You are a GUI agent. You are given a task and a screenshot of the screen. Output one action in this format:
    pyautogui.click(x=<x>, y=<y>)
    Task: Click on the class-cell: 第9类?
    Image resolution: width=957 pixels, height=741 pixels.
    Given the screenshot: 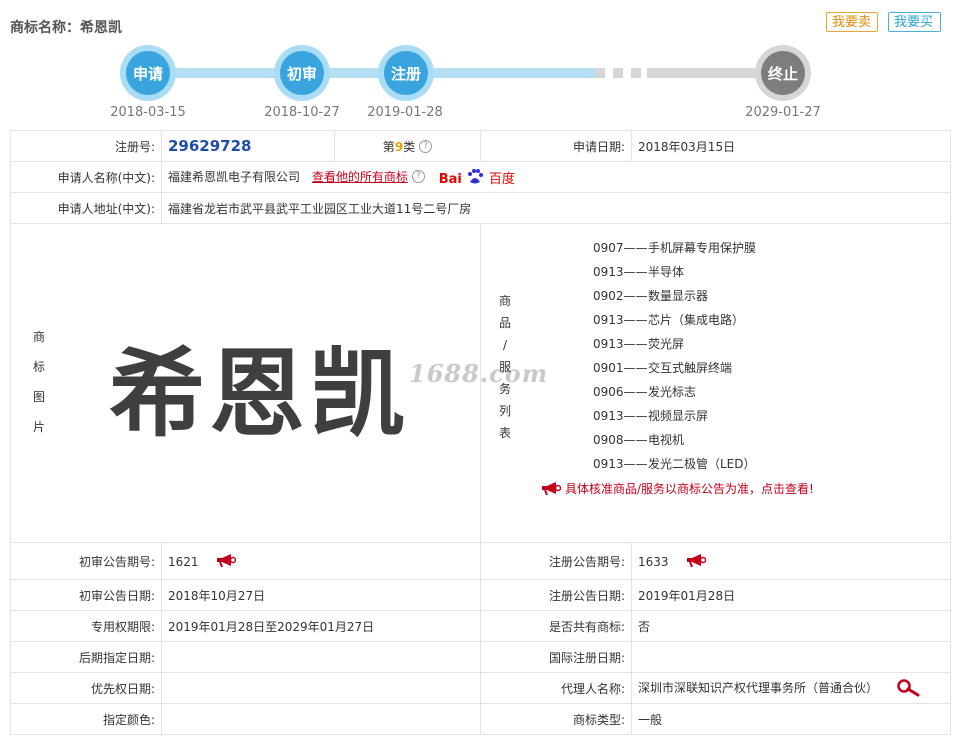 What is the action you would take?
    pyautogui.click(x=407, y=146)
    